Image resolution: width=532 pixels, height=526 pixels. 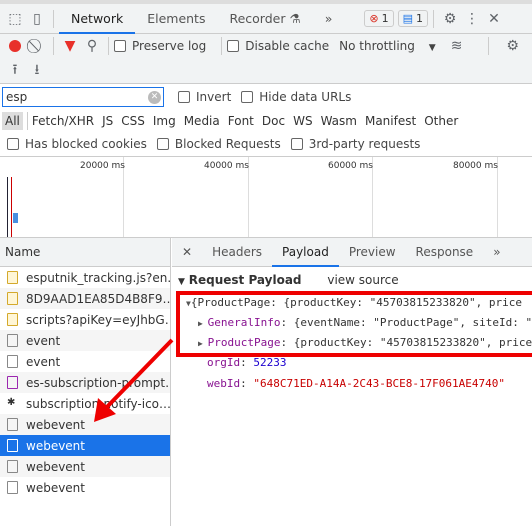 What do you see at coordinates (134, 380) in the screenshot?
I see `red-arrow-annotation` at bounding box center [134, 380].